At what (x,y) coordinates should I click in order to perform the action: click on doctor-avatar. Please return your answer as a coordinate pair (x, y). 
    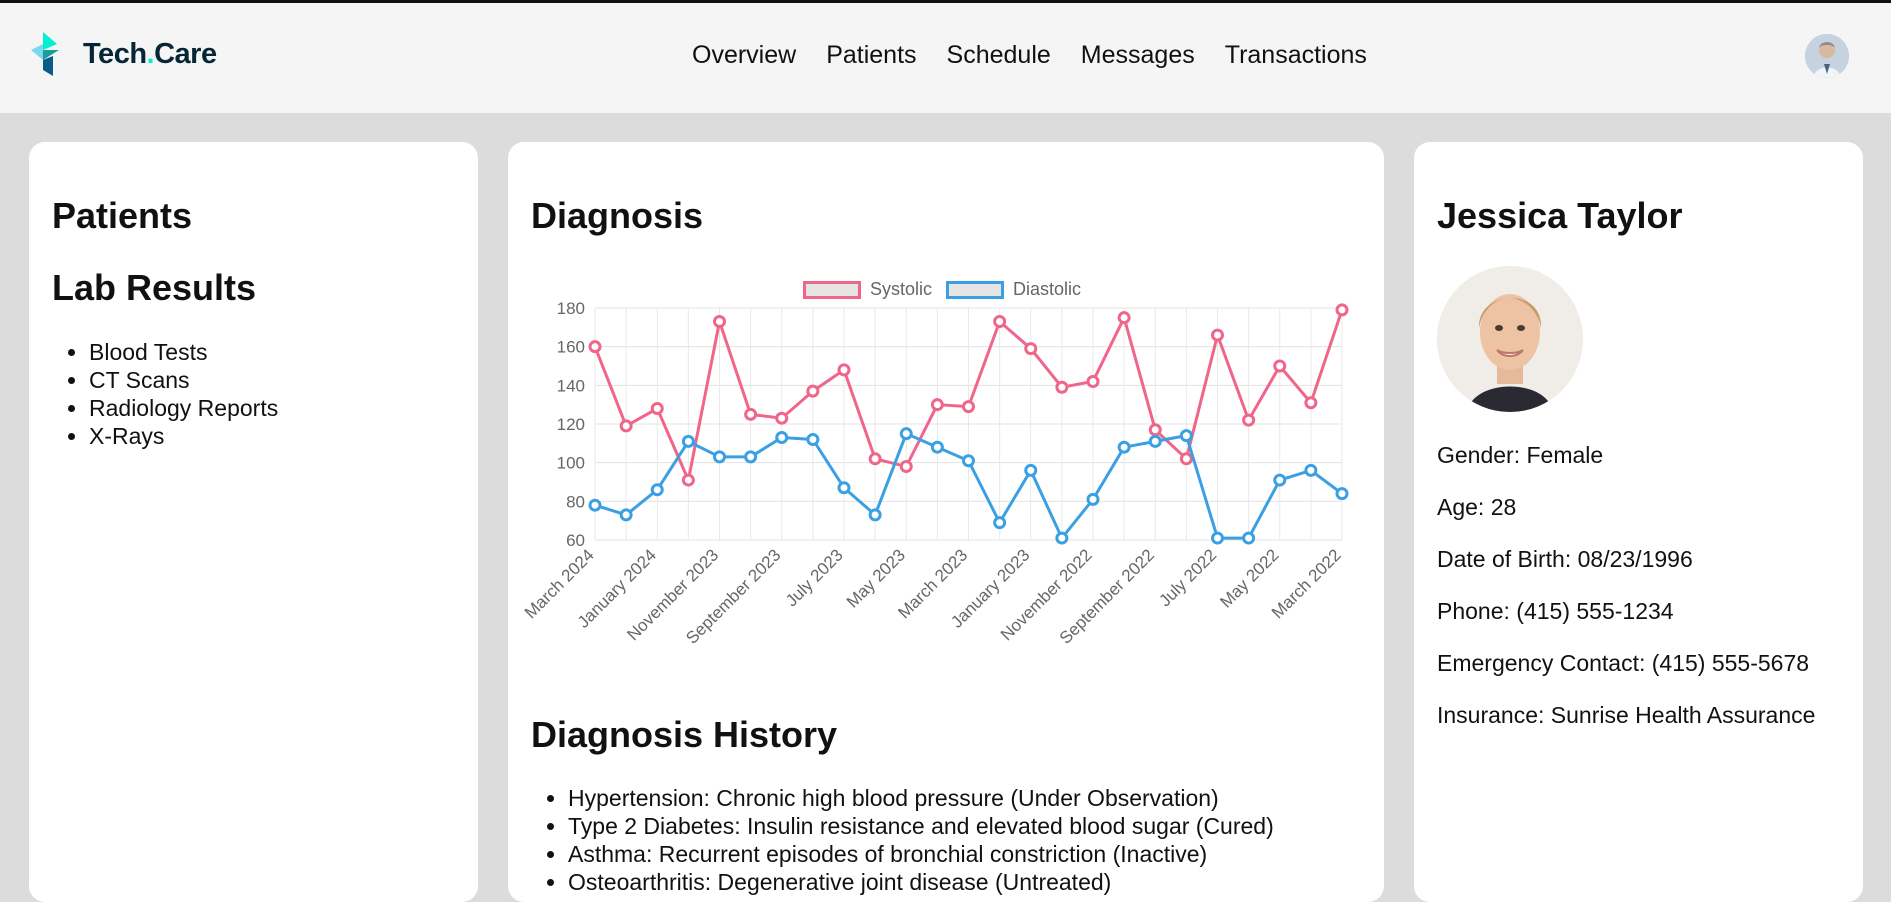
    Looking at the image, I should click on (1827, 56).